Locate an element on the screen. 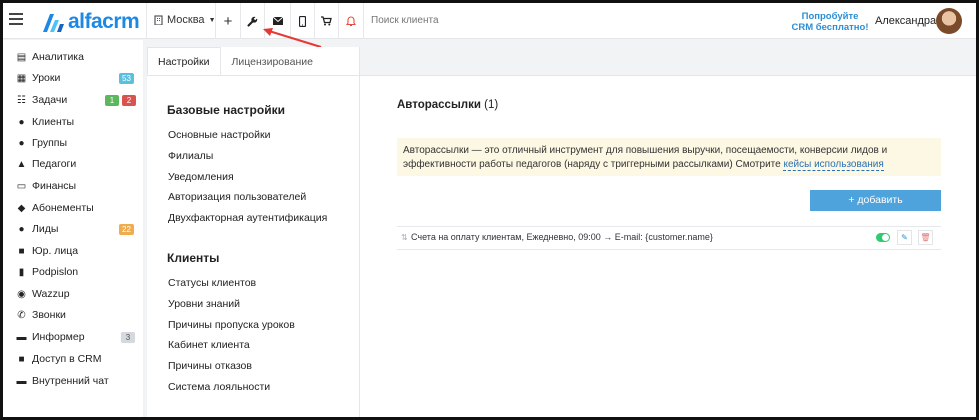 This screenshot has height=420, width=979. sidebar-item-clients: ● Клиенты is located at coordinates (73, 122).